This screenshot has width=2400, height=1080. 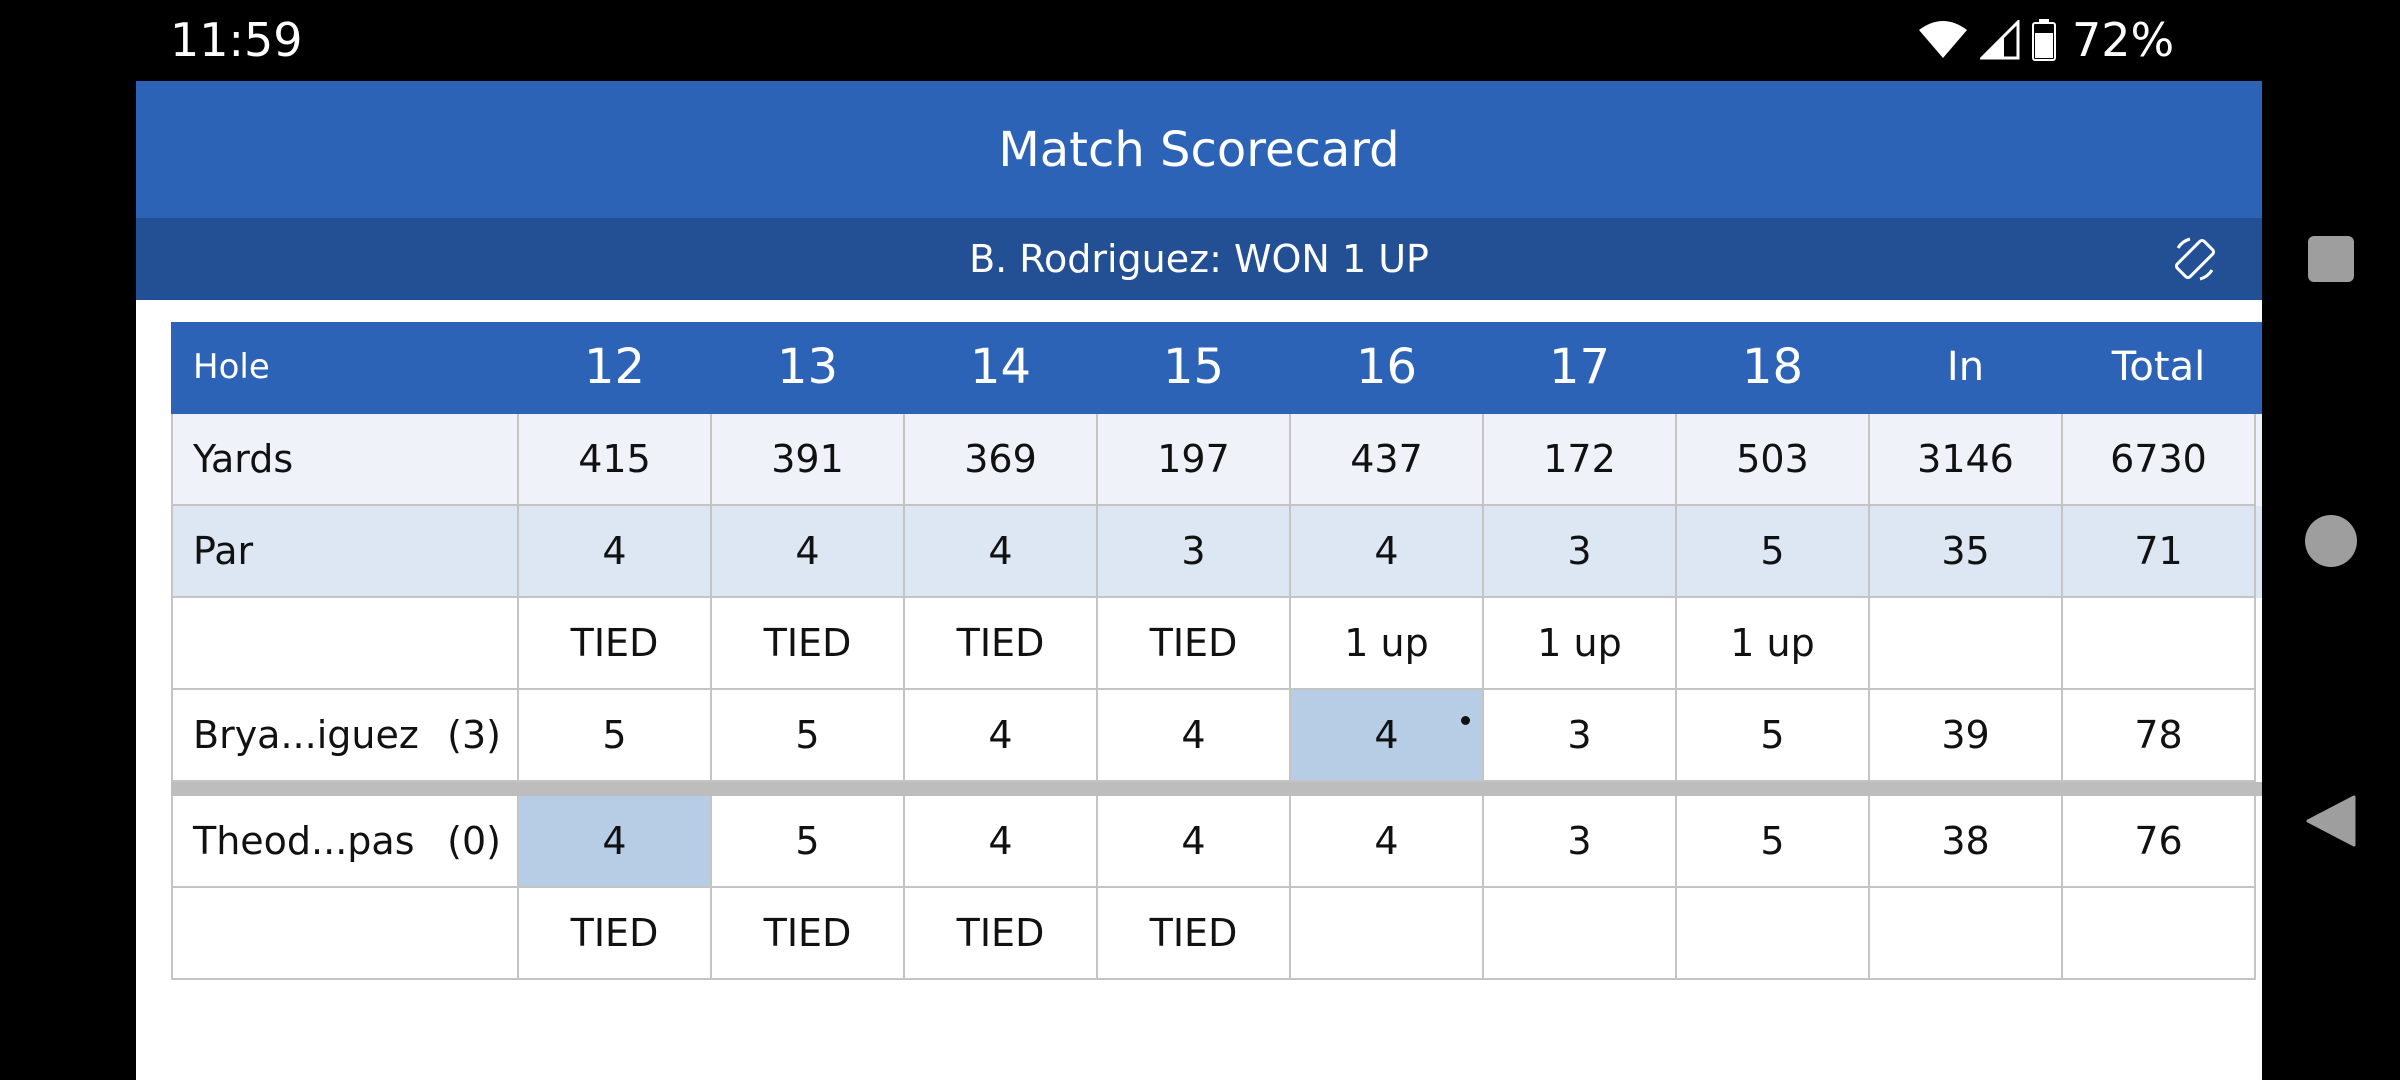 What do you see at coordinates (808, 368) in the screenshot?
I see `hole-number: 13` at bounding box center [808, 368].